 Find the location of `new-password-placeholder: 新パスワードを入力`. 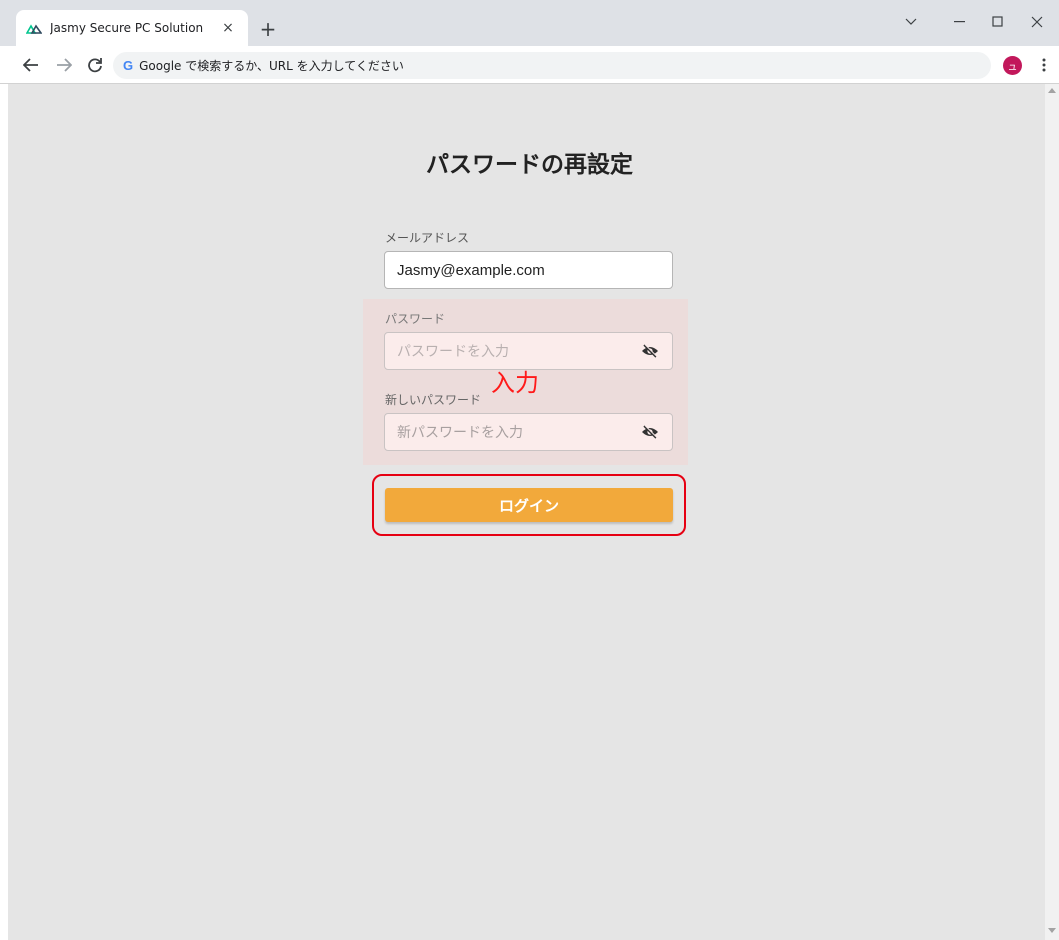

new-password-placeholder: 新パスワードを入力 is located at coordinates (460, 433).